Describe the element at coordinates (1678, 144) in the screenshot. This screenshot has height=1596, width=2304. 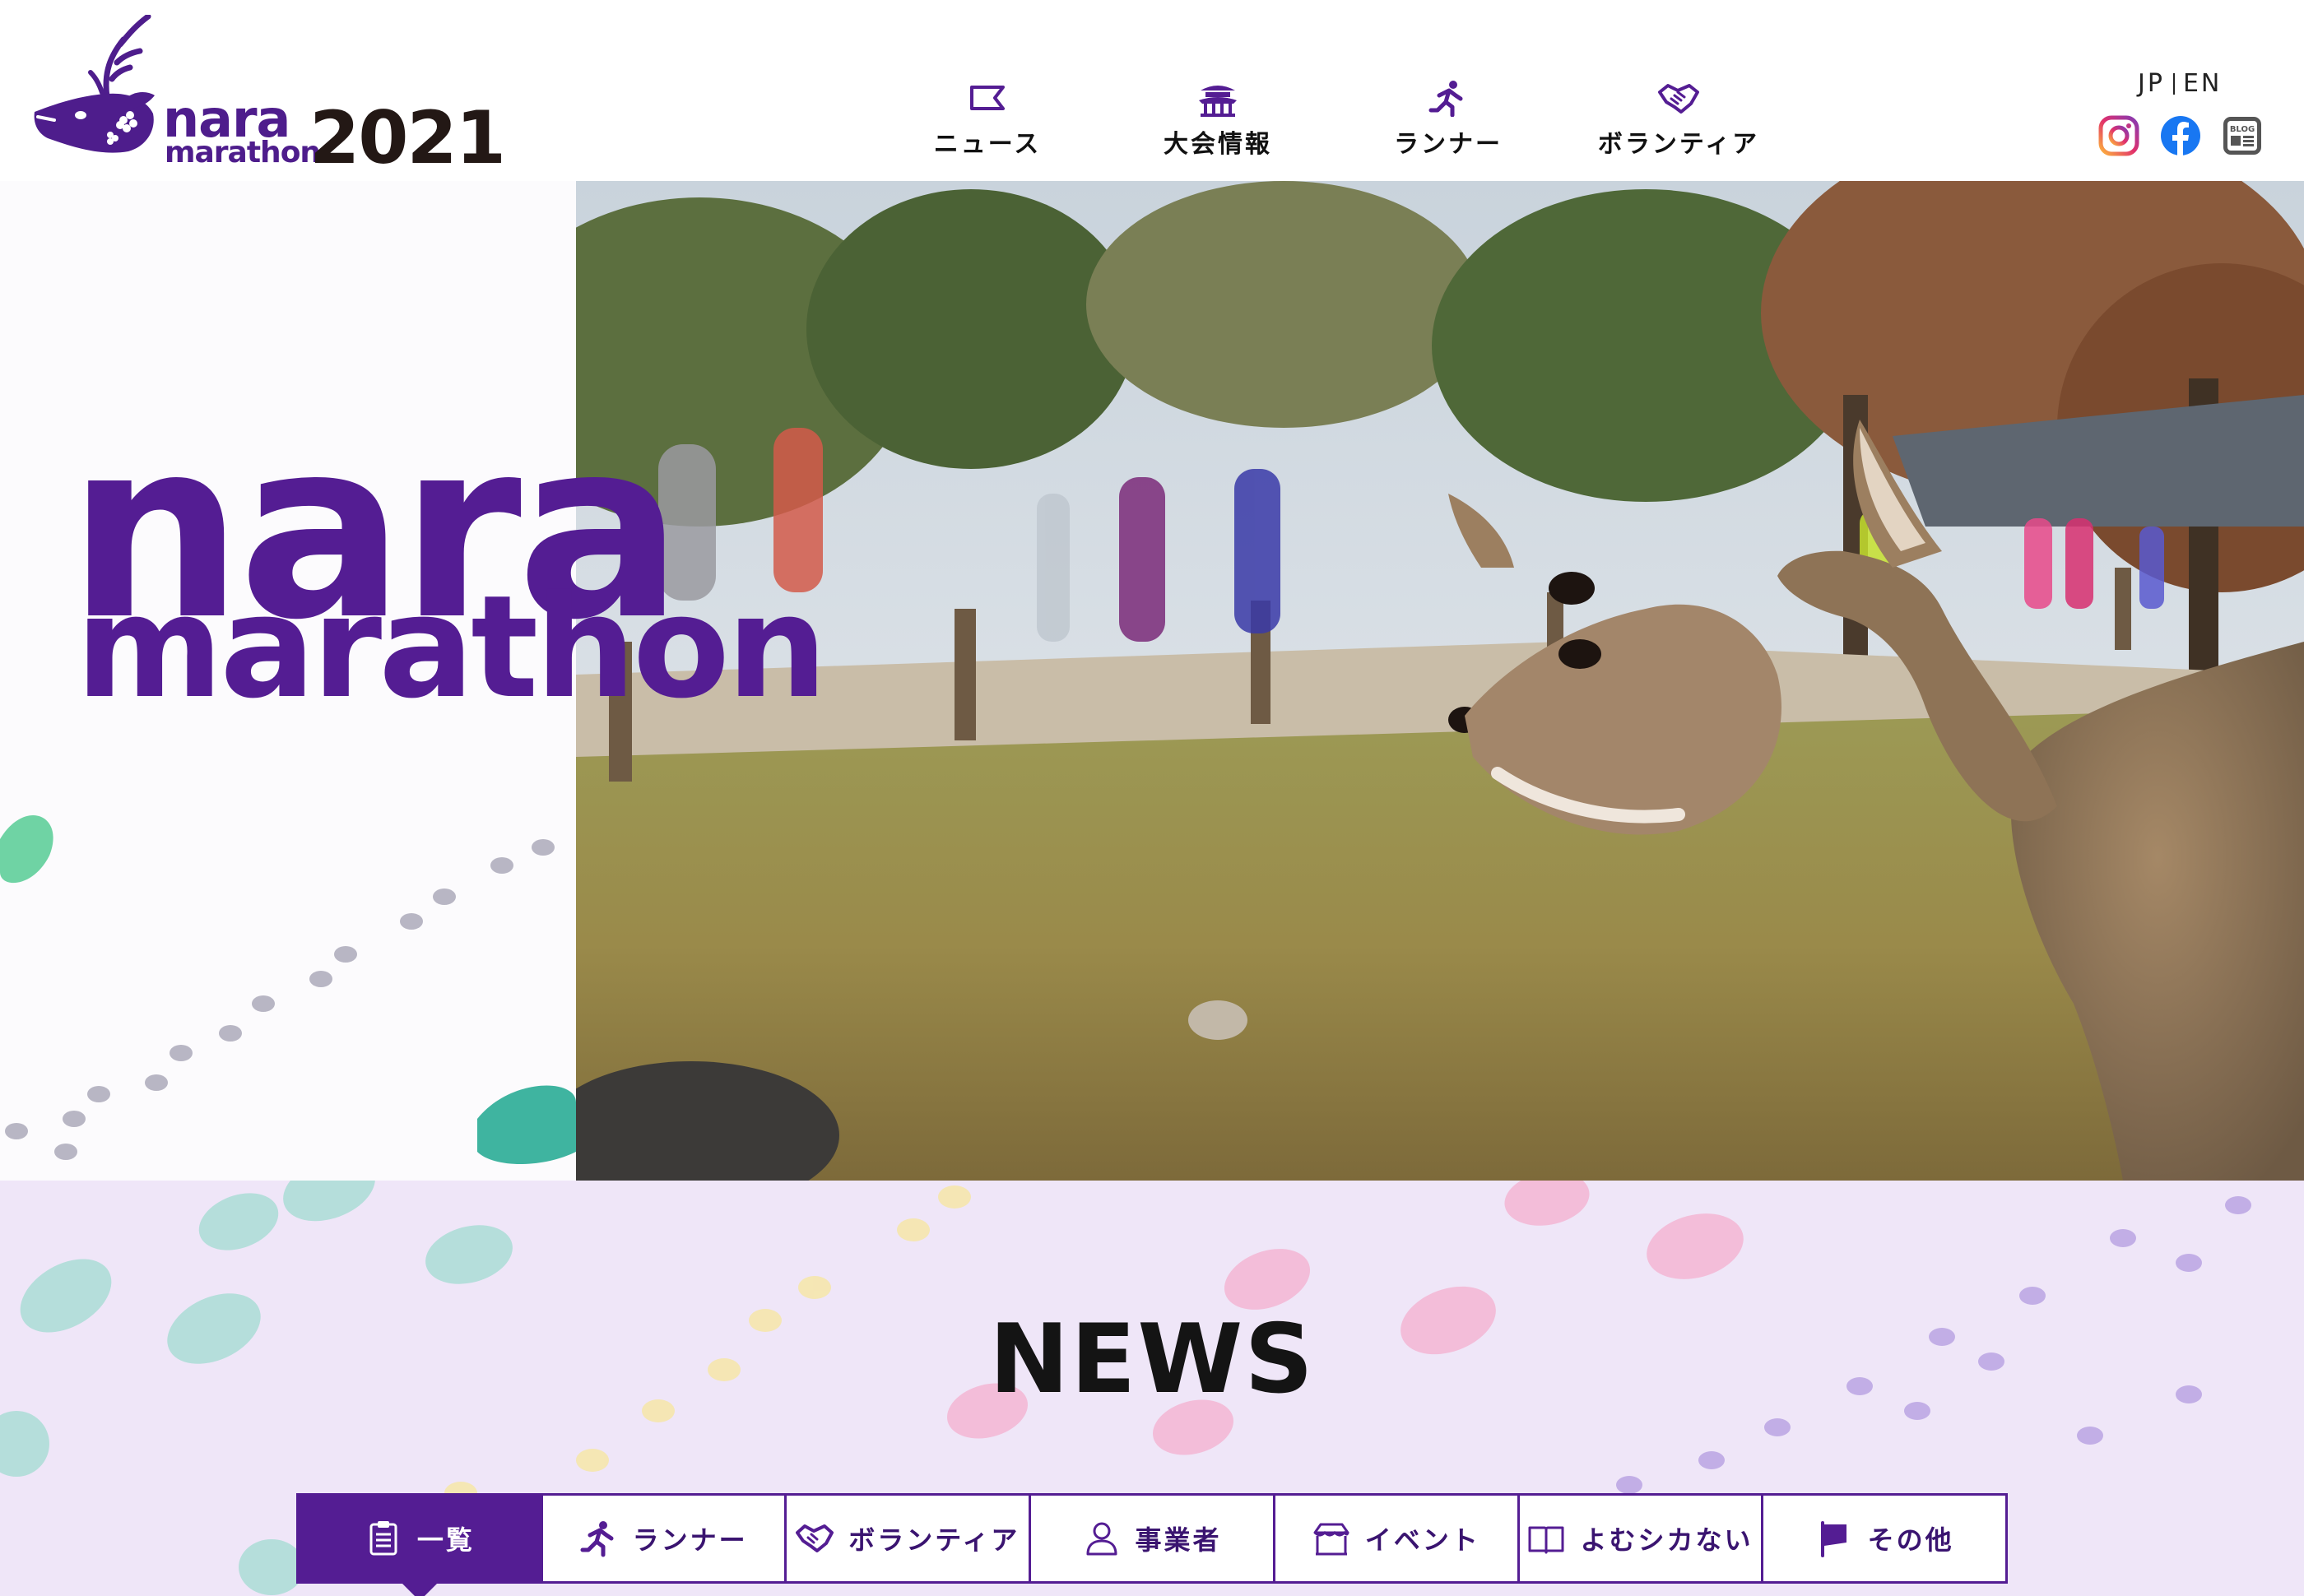
I see `nav-volunteer-label: ボランティア` at that location.